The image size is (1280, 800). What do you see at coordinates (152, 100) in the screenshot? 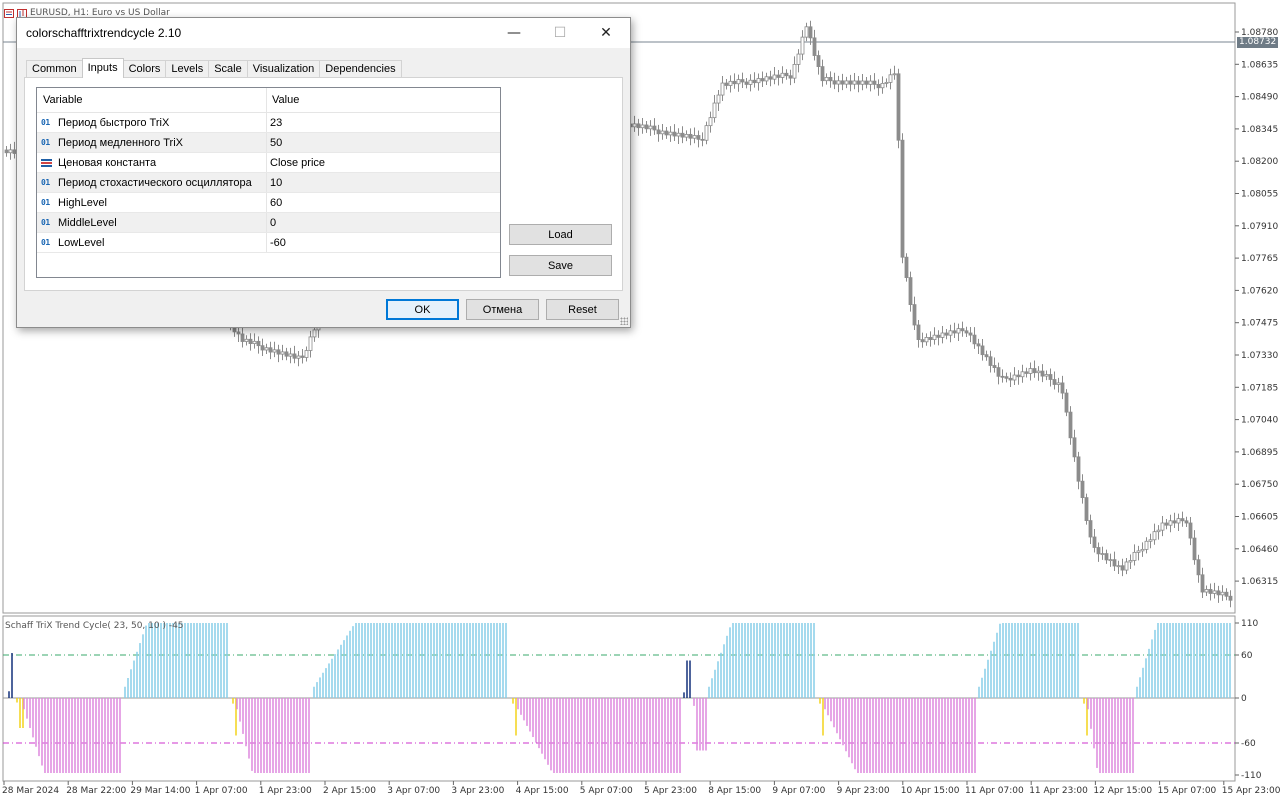
I see `column-variable: Variable` at bounding box center [152, 100].